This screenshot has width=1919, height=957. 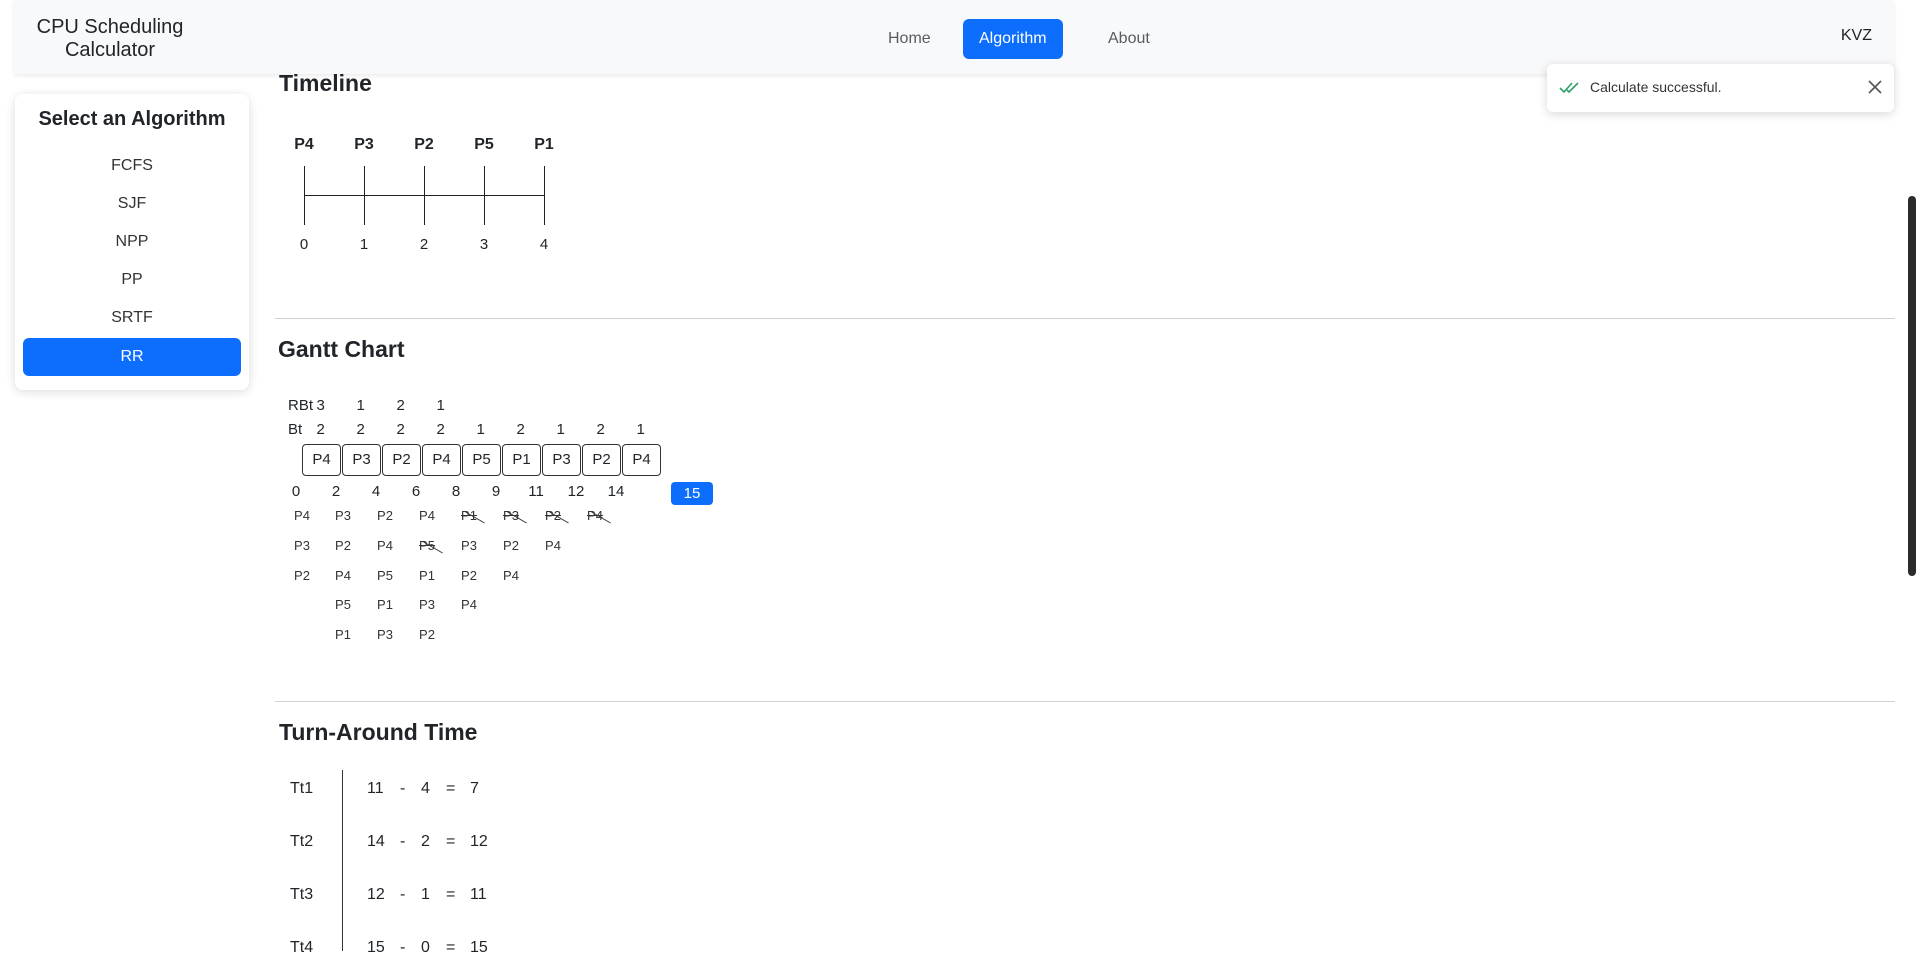 What do you see at coordinates (360, 405) in the screenshot?
I see `rbt-value: 1` at bounding box center [360, 405].